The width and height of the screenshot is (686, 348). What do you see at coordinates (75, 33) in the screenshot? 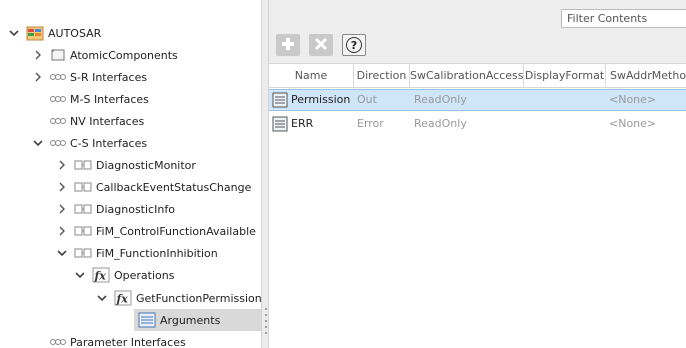
I see `tree-item-label: AUTOSAR` at bounding box center [75, 33].